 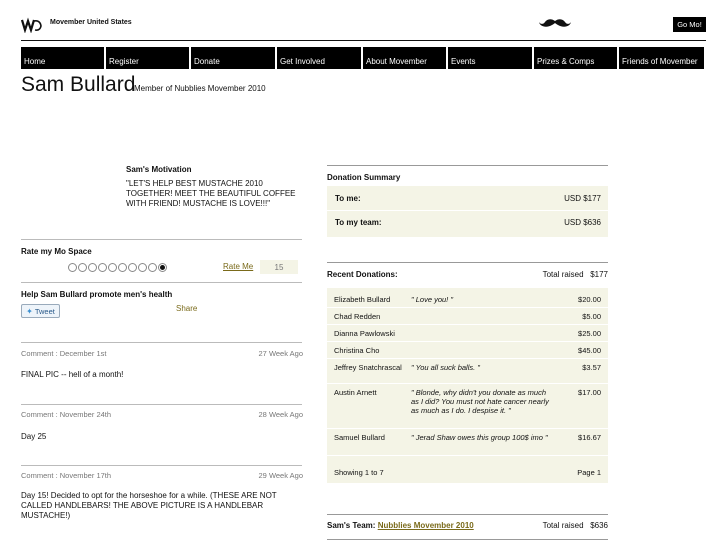 I want to click on tweet-label: Tweet, so click(x=44, y=311).